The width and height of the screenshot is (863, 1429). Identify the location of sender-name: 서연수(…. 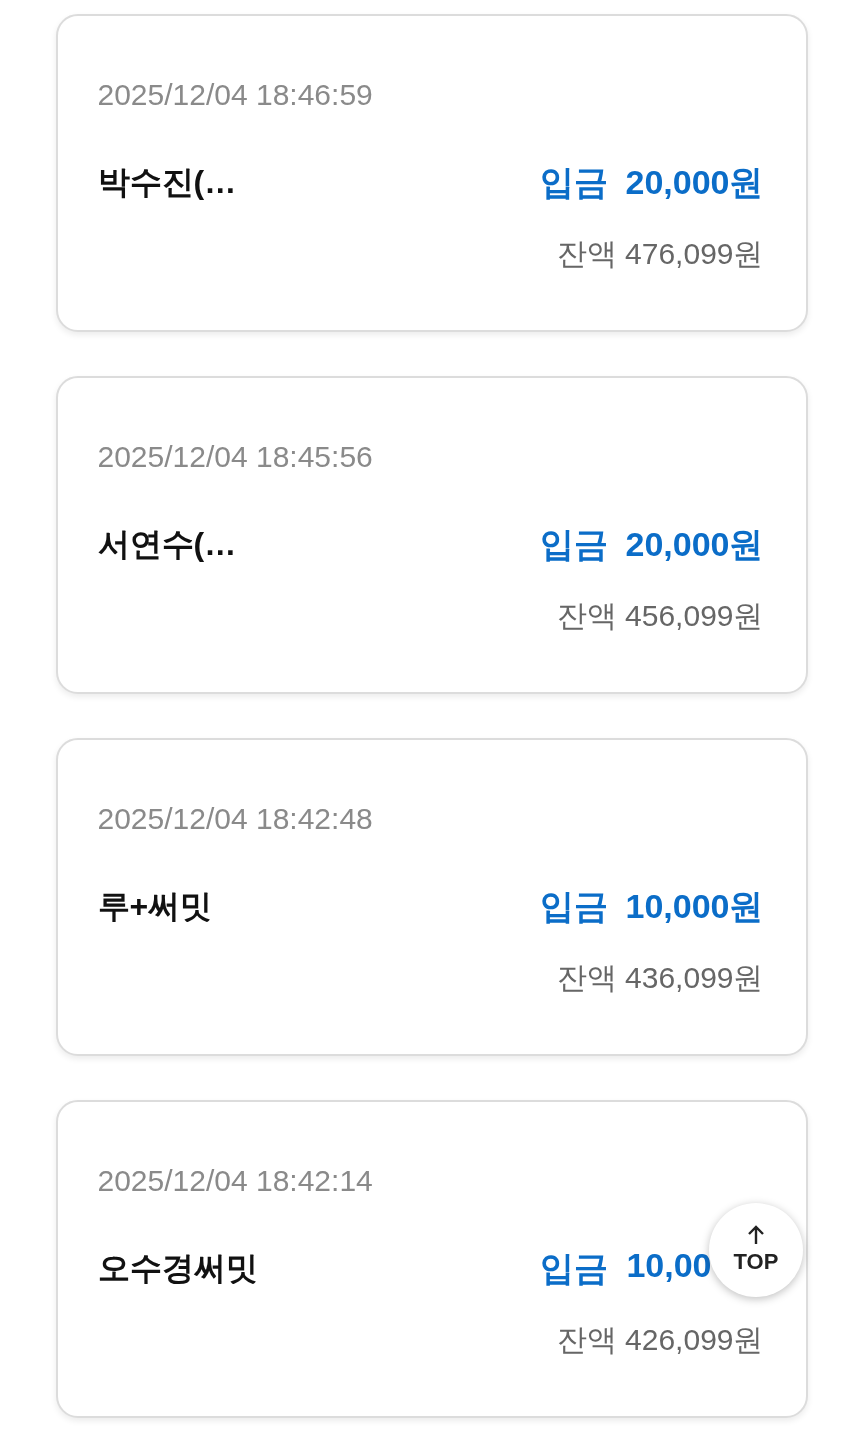
(167, 544).